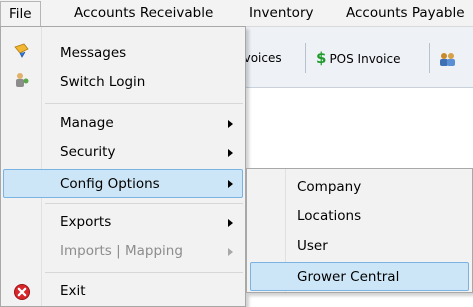 The image size is (473, 307). I want to click on submenu-item-label: User, so click(312, 246).